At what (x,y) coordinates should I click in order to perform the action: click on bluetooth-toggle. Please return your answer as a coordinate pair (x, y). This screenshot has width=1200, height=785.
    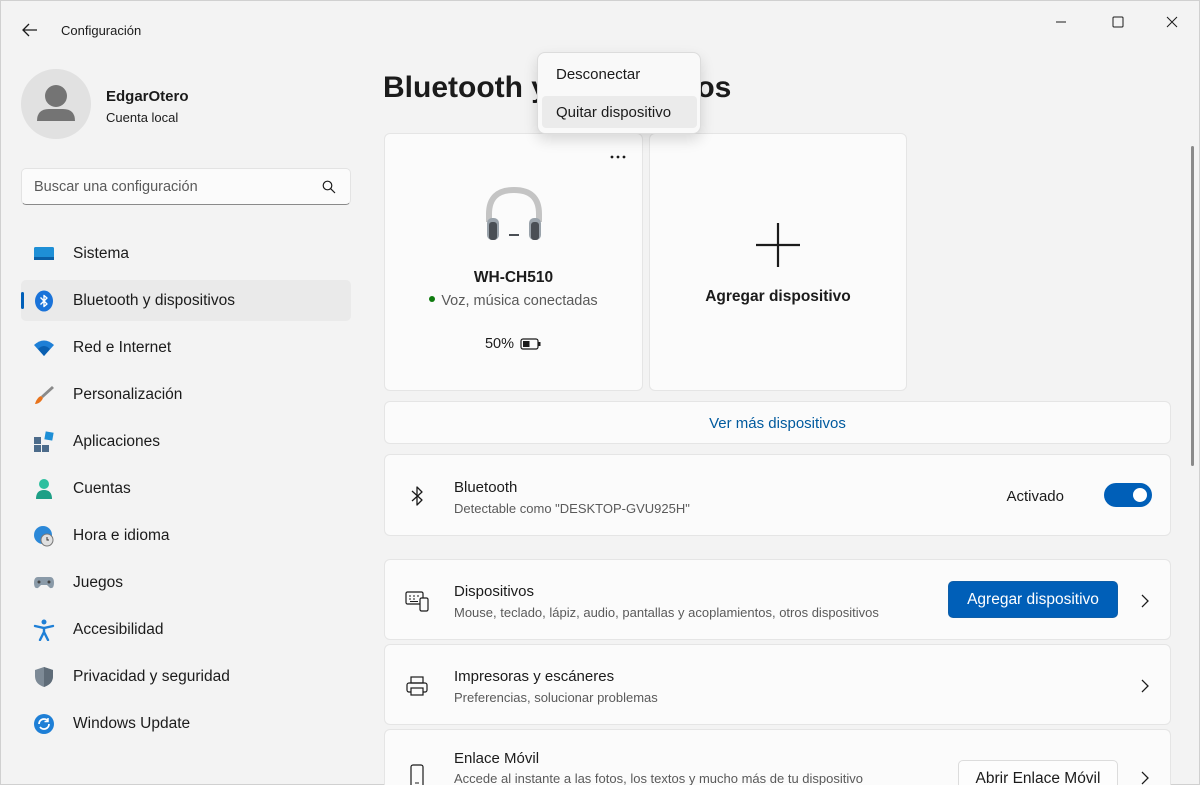
    Looking at the image, I should click on (1128, 495).